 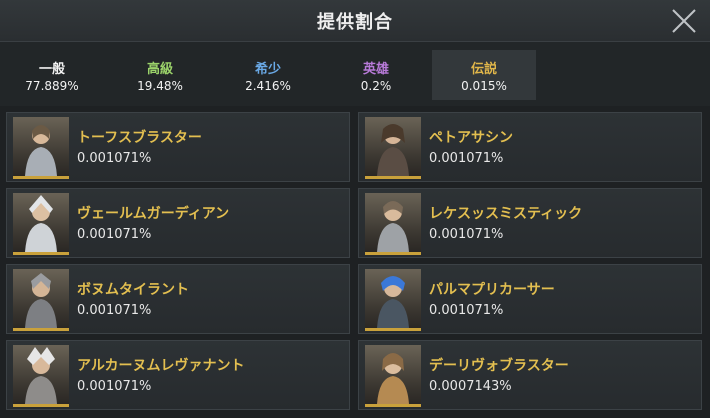 I want to click on item-name: ペトアサシン, so click(x=471, y=138).